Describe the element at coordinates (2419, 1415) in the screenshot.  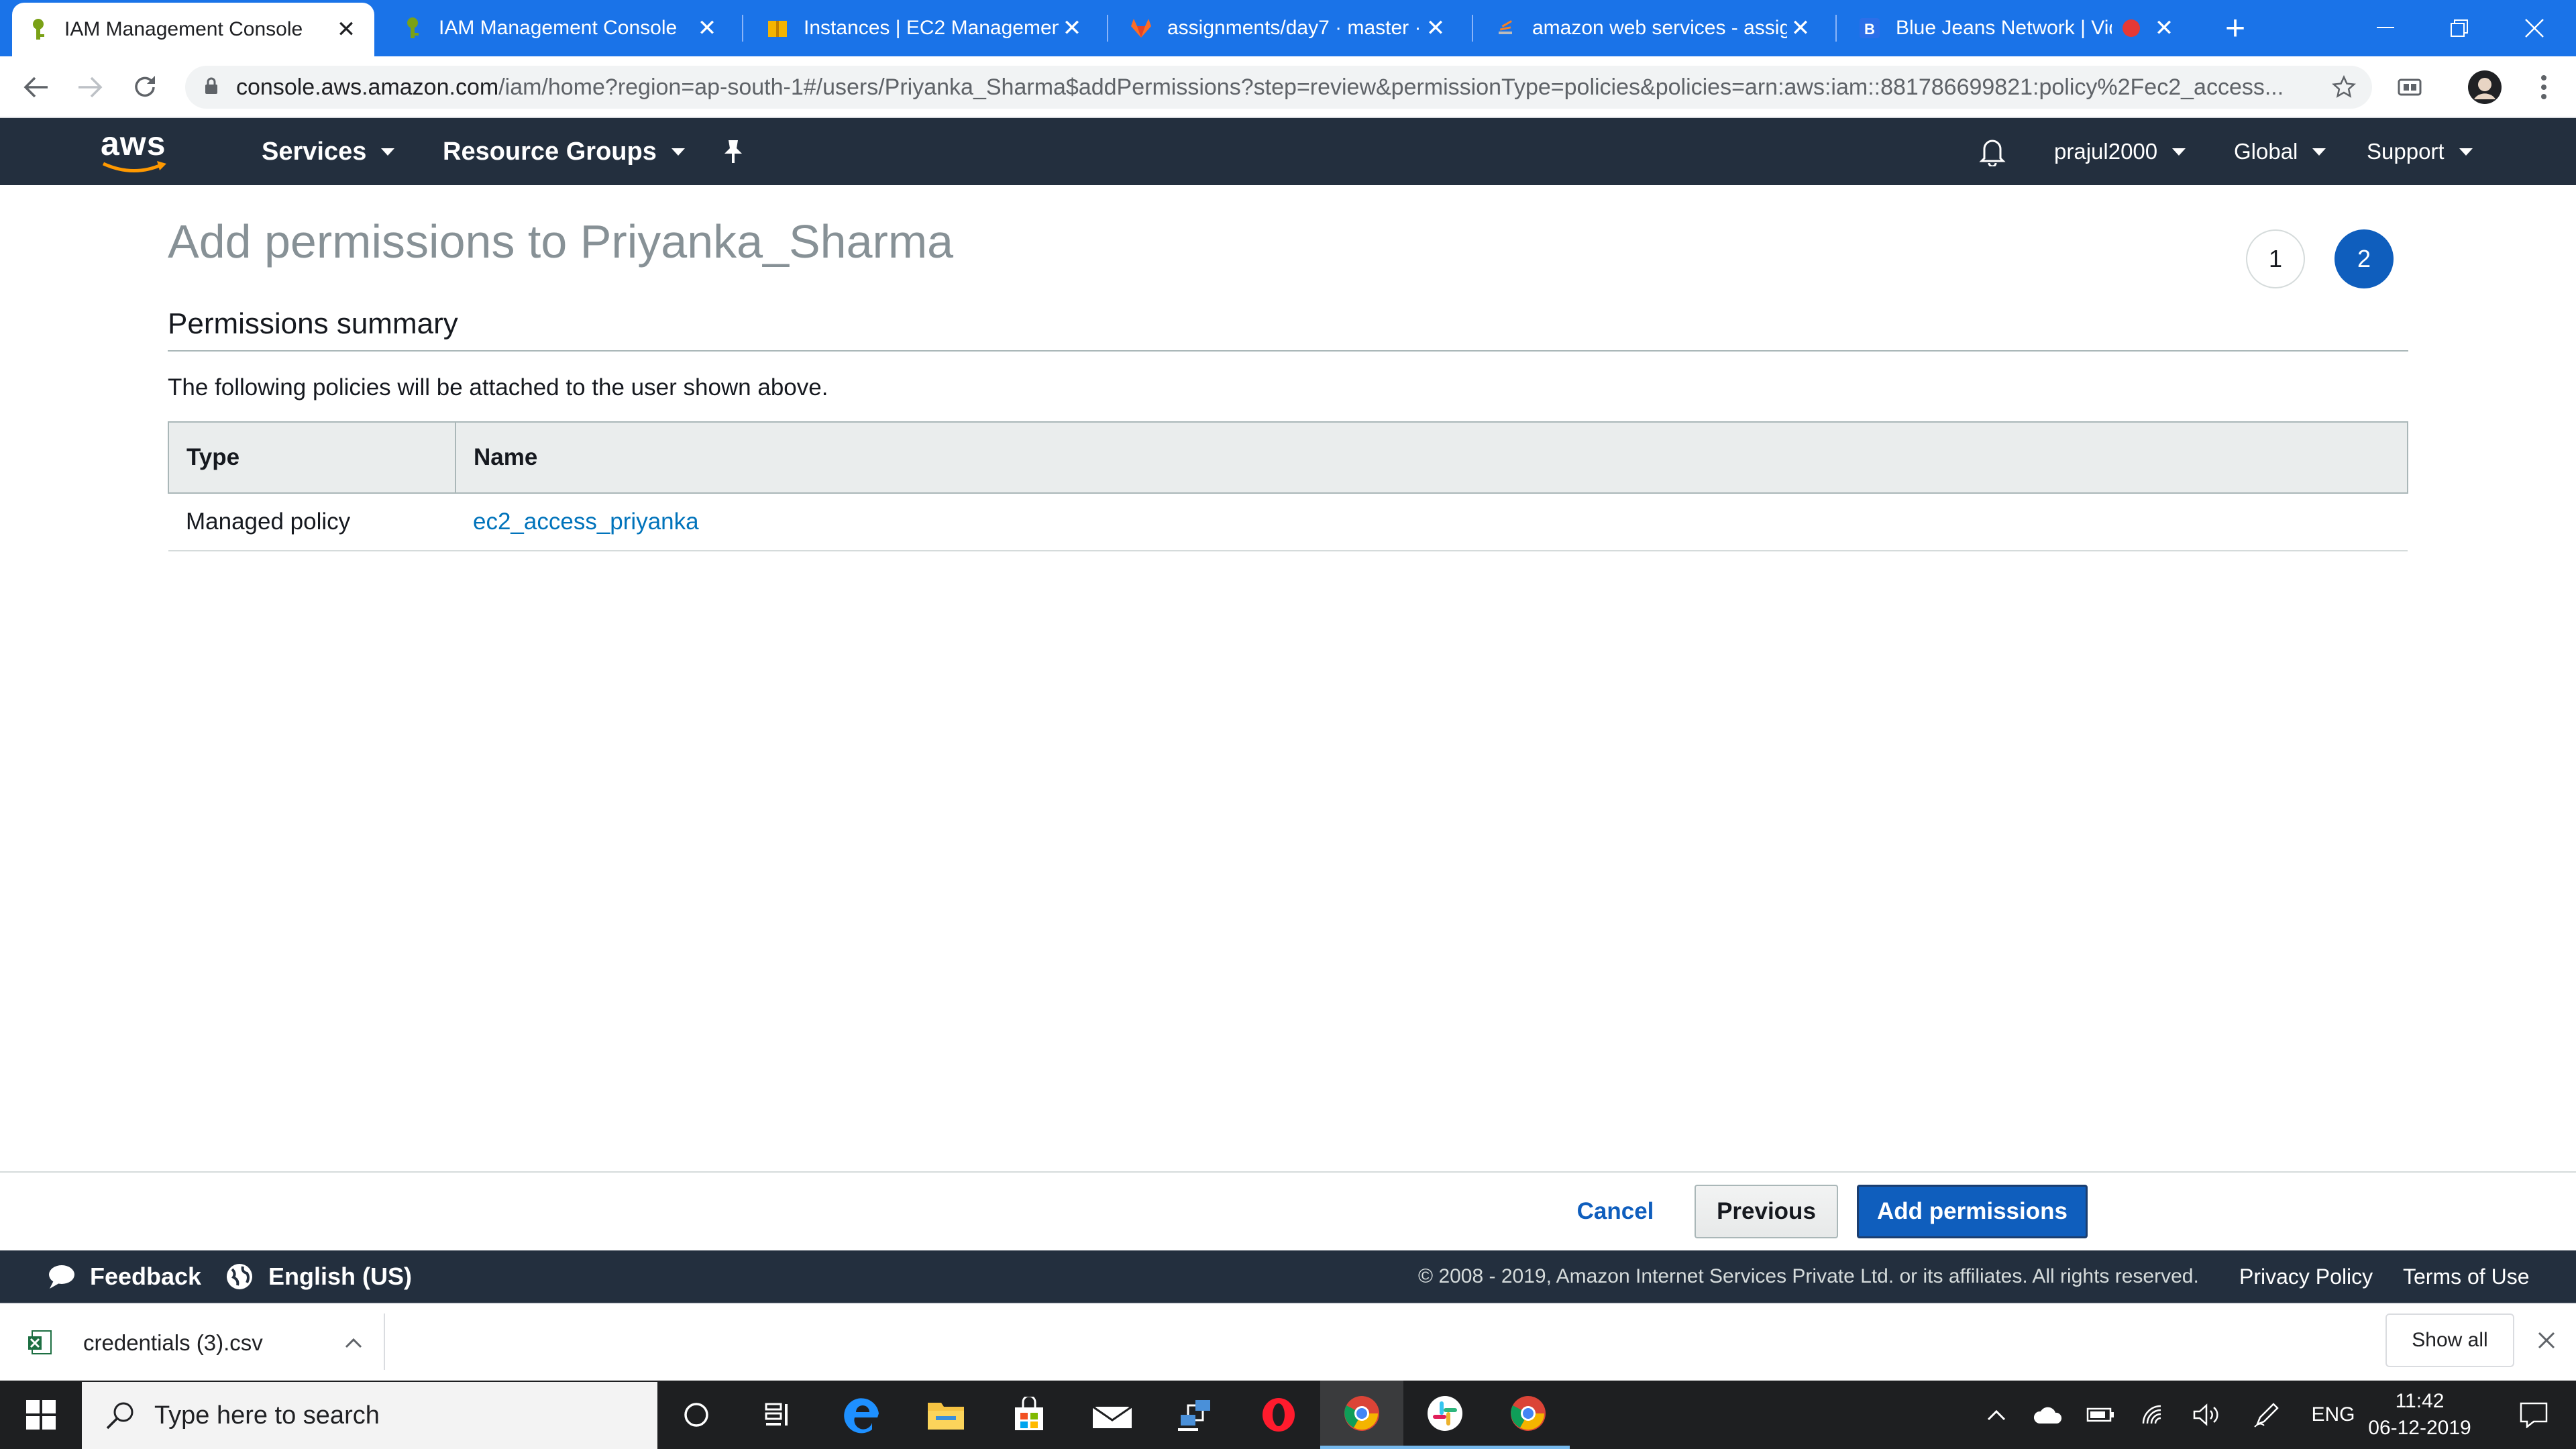
I see `clock: 11:42 06-12-2019` at that location.